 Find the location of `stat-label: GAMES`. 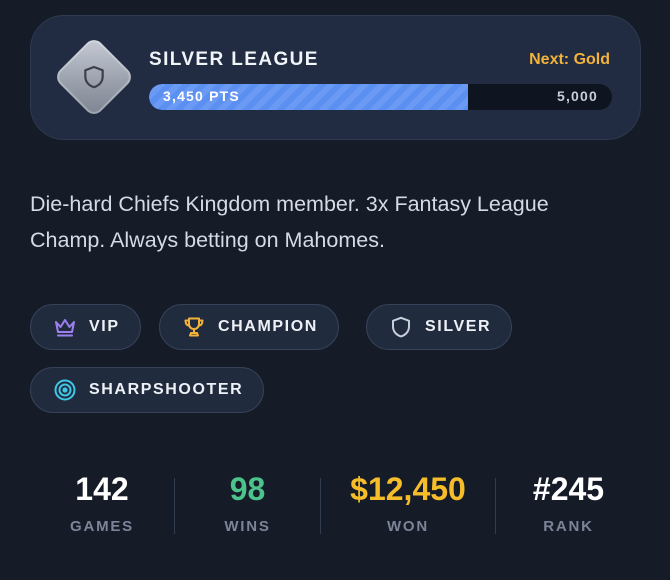

stat-label: GAMES is located at coordinates (101, 526).